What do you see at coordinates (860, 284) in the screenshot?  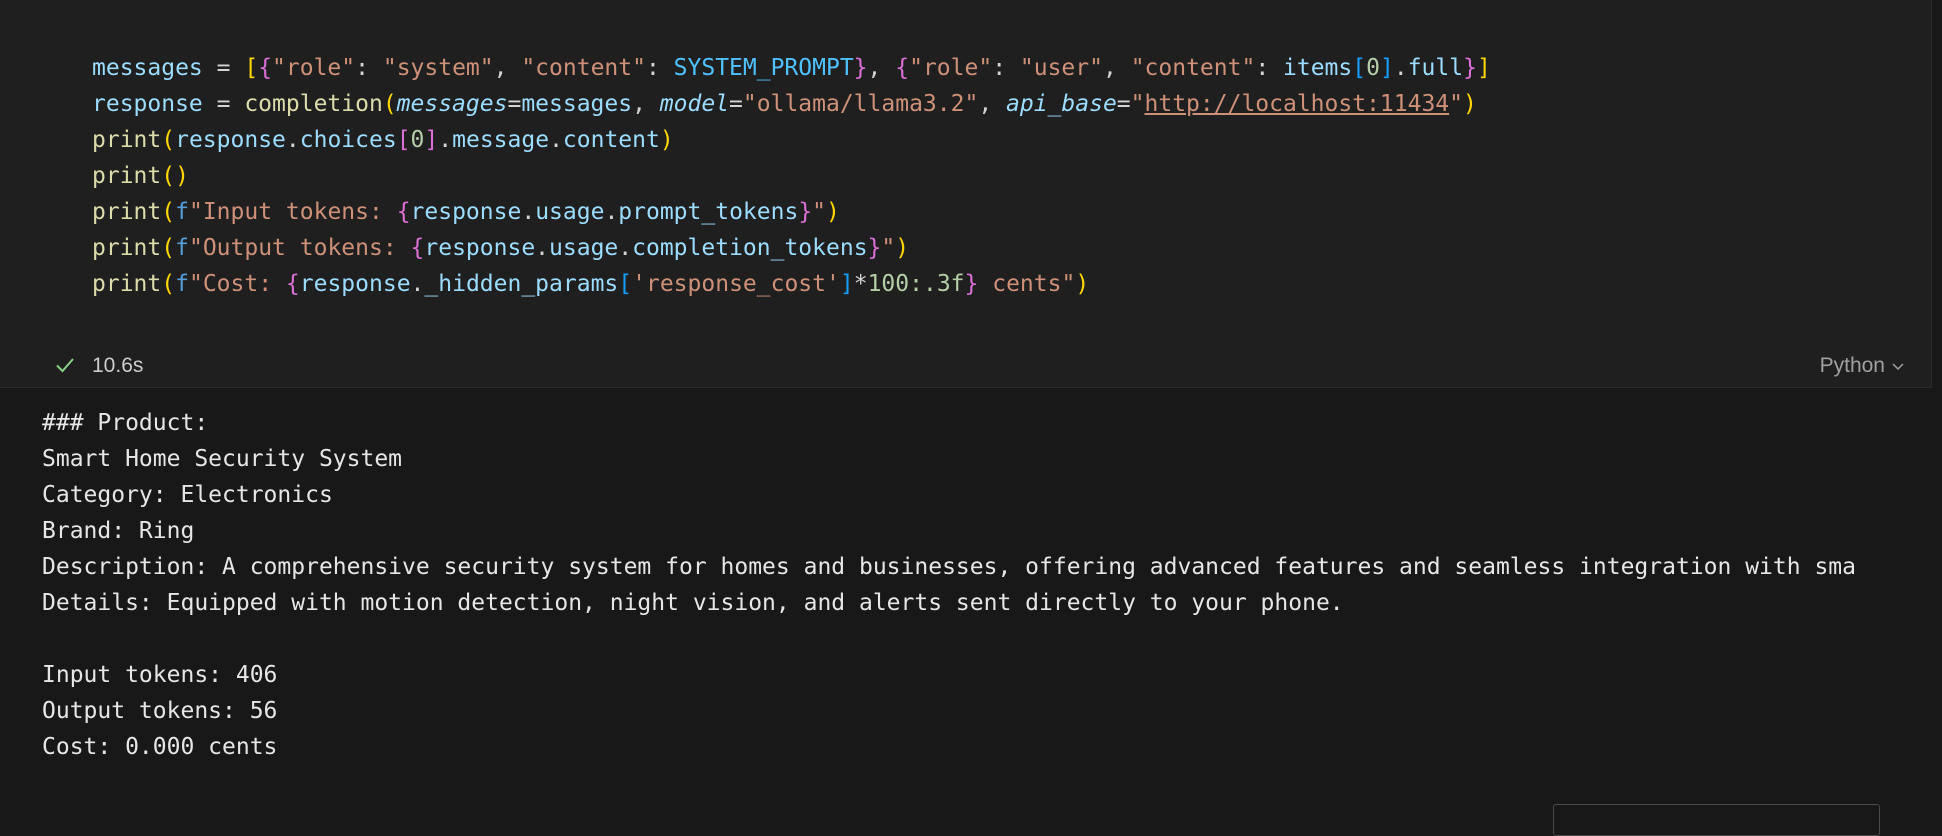 I see `code-token: *` at bounding box center [860, 284].